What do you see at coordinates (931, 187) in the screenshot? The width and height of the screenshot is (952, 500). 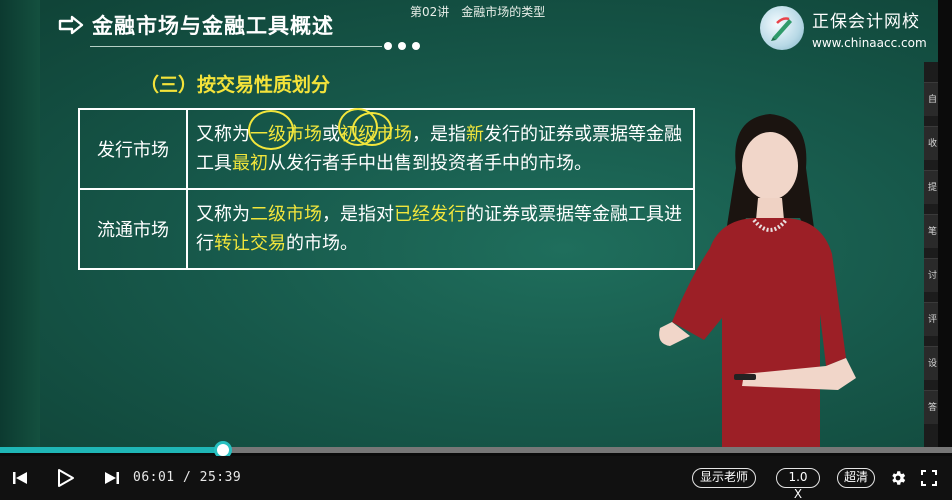 I see `side-panel-tab: 提` at bounding box center [931, 187].